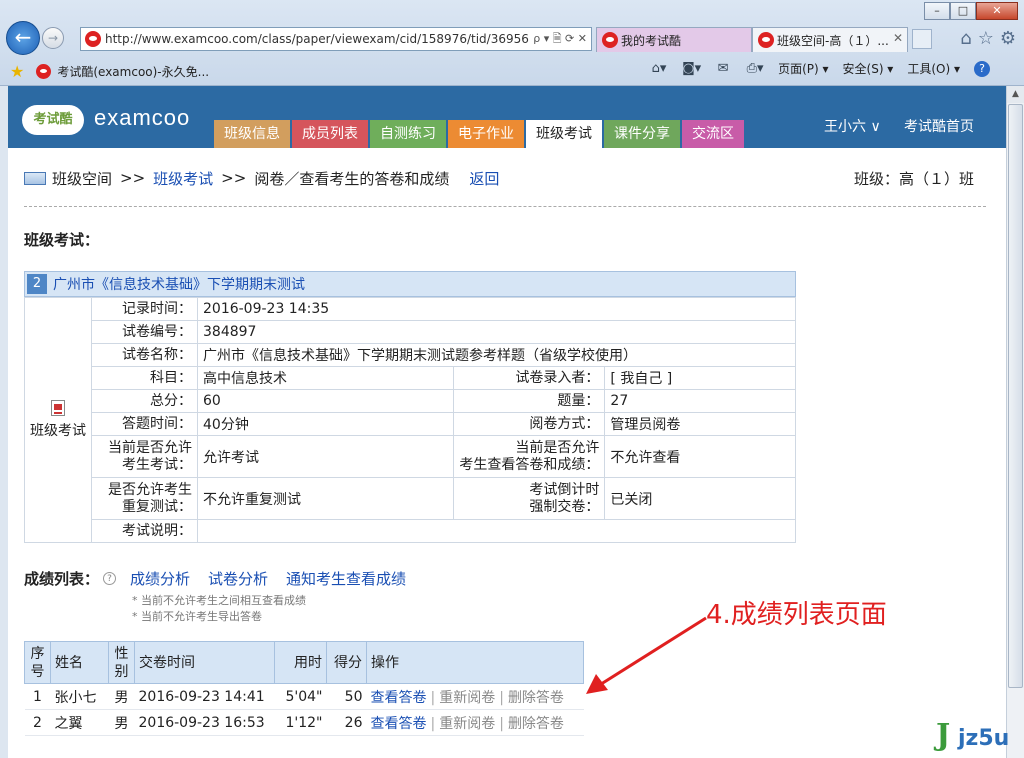 The width and height of the screenshot is (1024, 758). What do you see at coordinates (937, 11) in the screenshot?
I see `minimize-button: –` at bounding box center [937, 11].